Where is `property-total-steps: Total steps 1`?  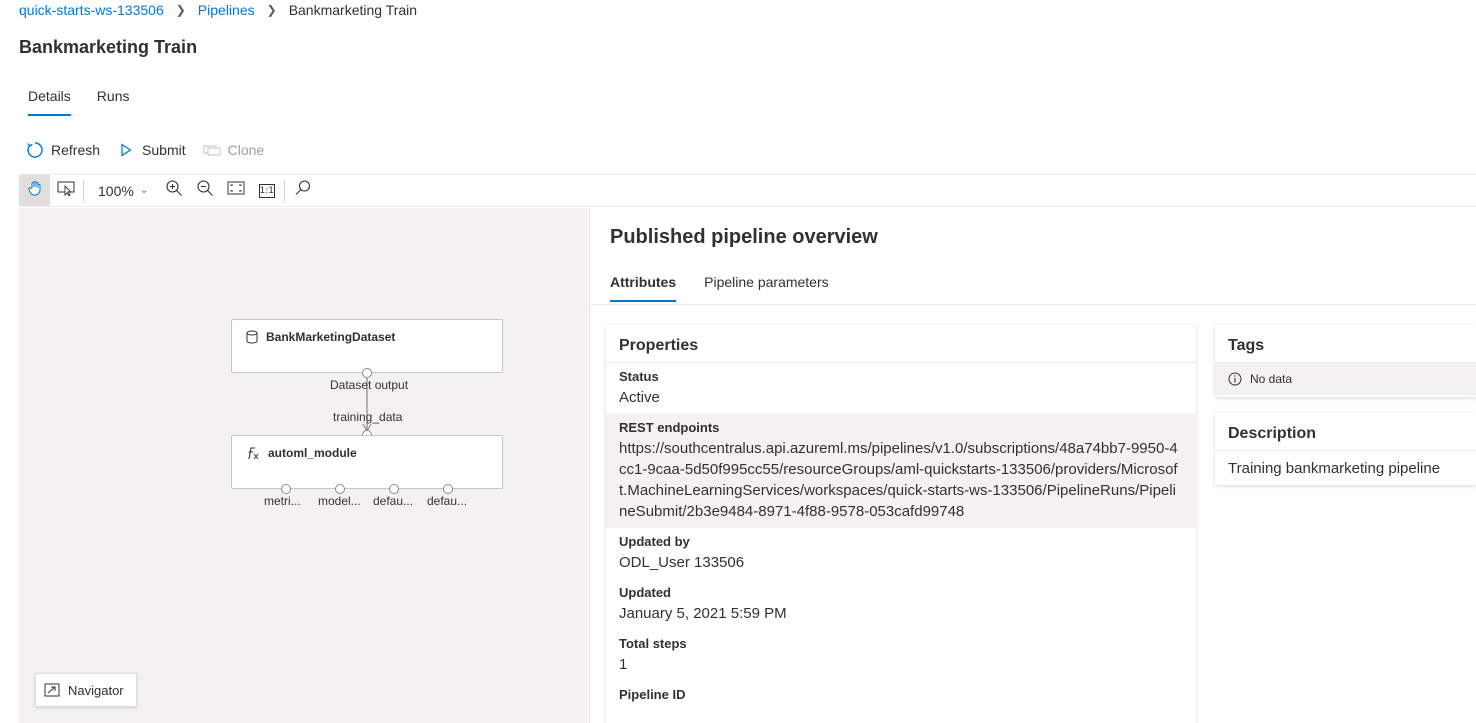
property-total-steps: Total steps 1 is located at coordinates (901, 655).